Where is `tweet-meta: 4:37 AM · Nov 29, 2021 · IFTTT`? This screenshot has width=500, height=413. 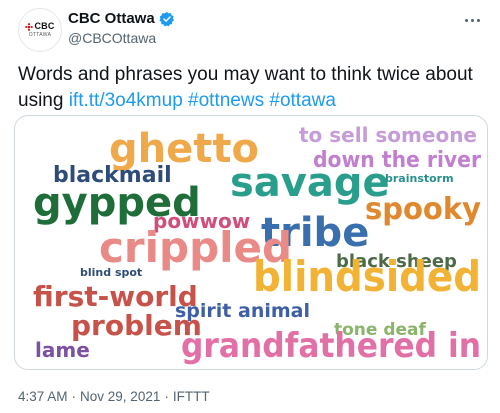
tweet-meta: 4:37 AM · Nov 29, 2021 · IFTTT is located at coordinates (114, 396).